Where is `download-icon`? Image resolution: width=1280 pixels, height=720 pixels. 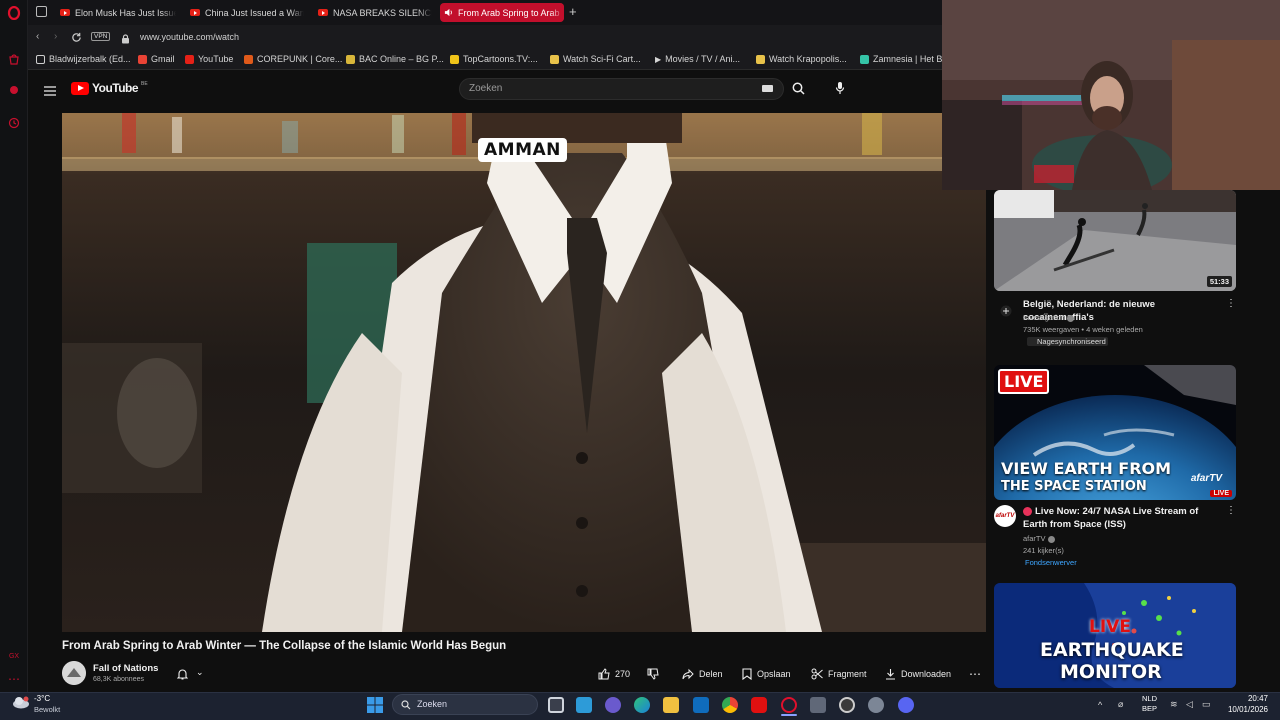 download-icon is located at coordinates (890, 674).